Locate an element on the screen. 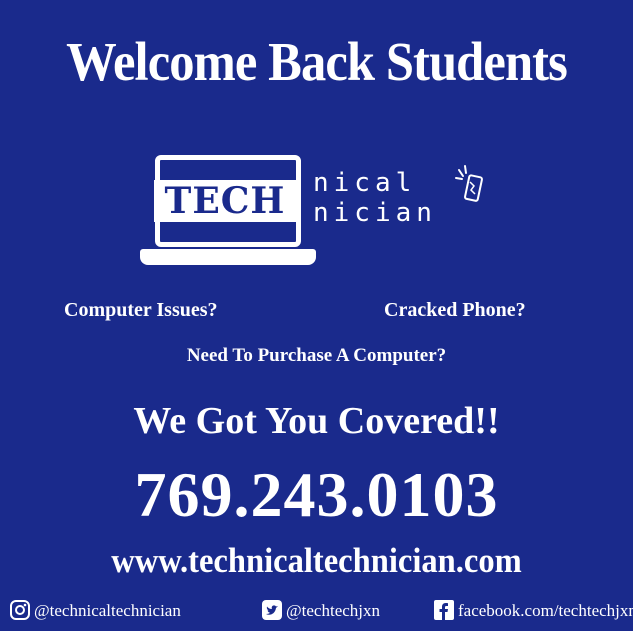 This screenshot has height=631, width=633. technical-technician-logo: TECH nical nician is located at coordinates (320, 210).